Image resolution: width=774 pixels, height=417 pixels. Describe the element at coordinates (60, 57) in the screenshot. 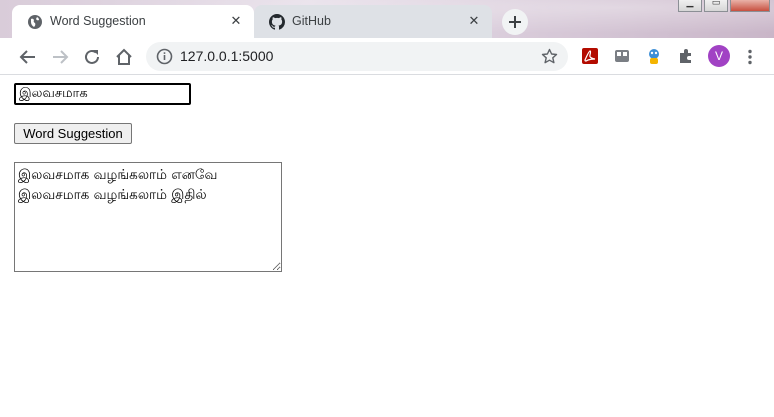

I see `forward-arrow-icon` at that location.